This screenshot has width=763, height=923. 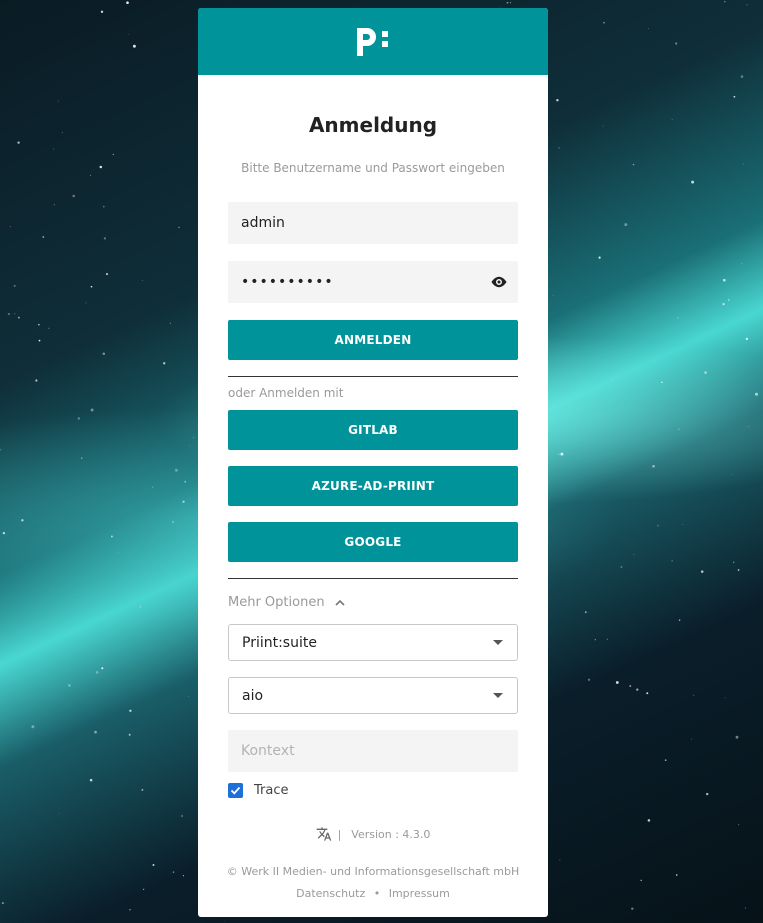 I want to click on version-row: | Version : 4.3.0, so click(x=373, y=834).